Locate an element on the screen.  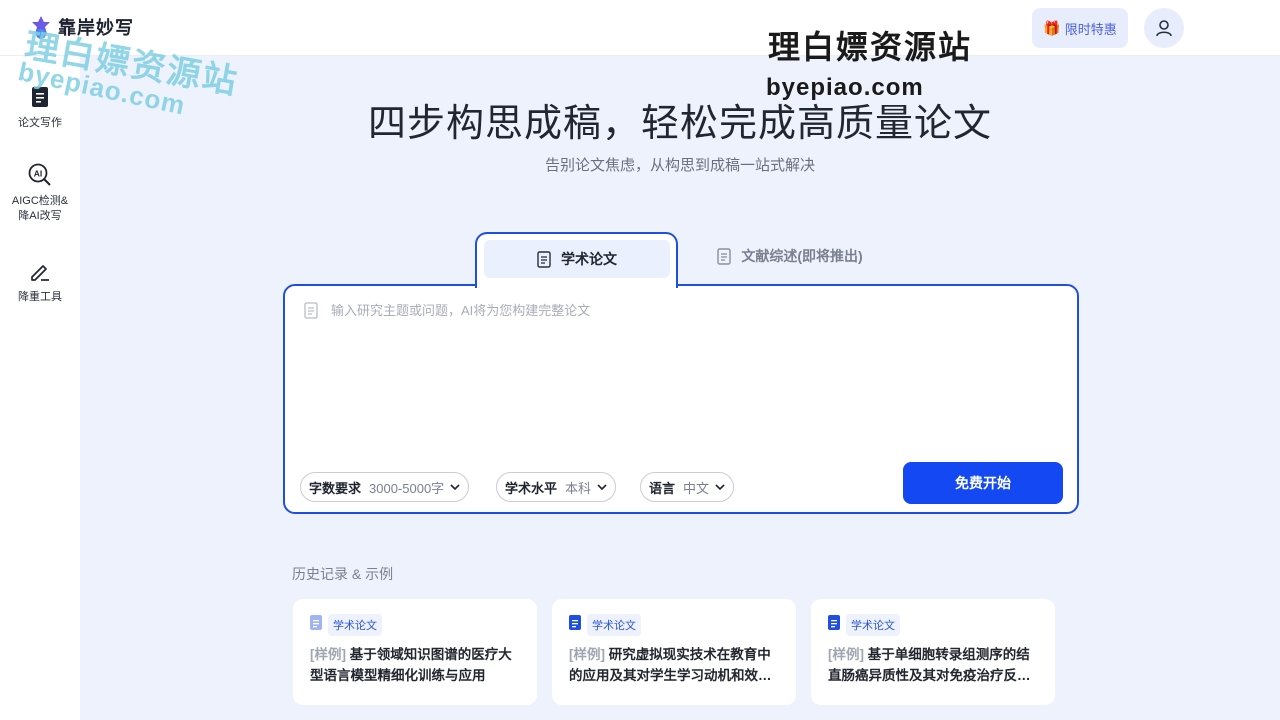
tab-label: 文献综述(即将推出) is located at coordinates (802, 256).